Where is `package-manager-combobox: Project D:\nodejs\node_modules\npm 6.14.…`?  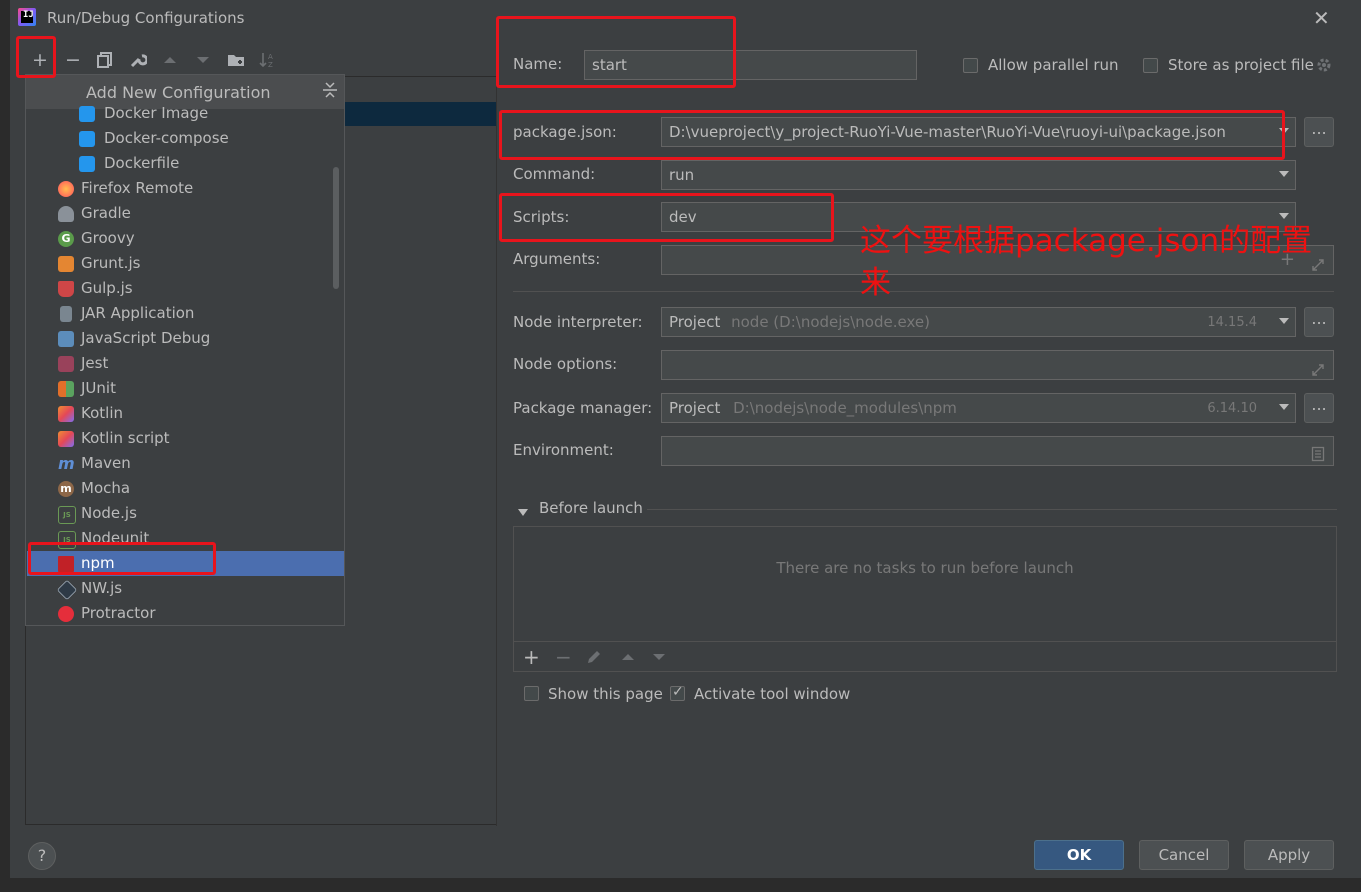 package-manager-combobox: Project D:\nodejs\node_modules\npm 6.14.… is located at coordinates (978, 408).